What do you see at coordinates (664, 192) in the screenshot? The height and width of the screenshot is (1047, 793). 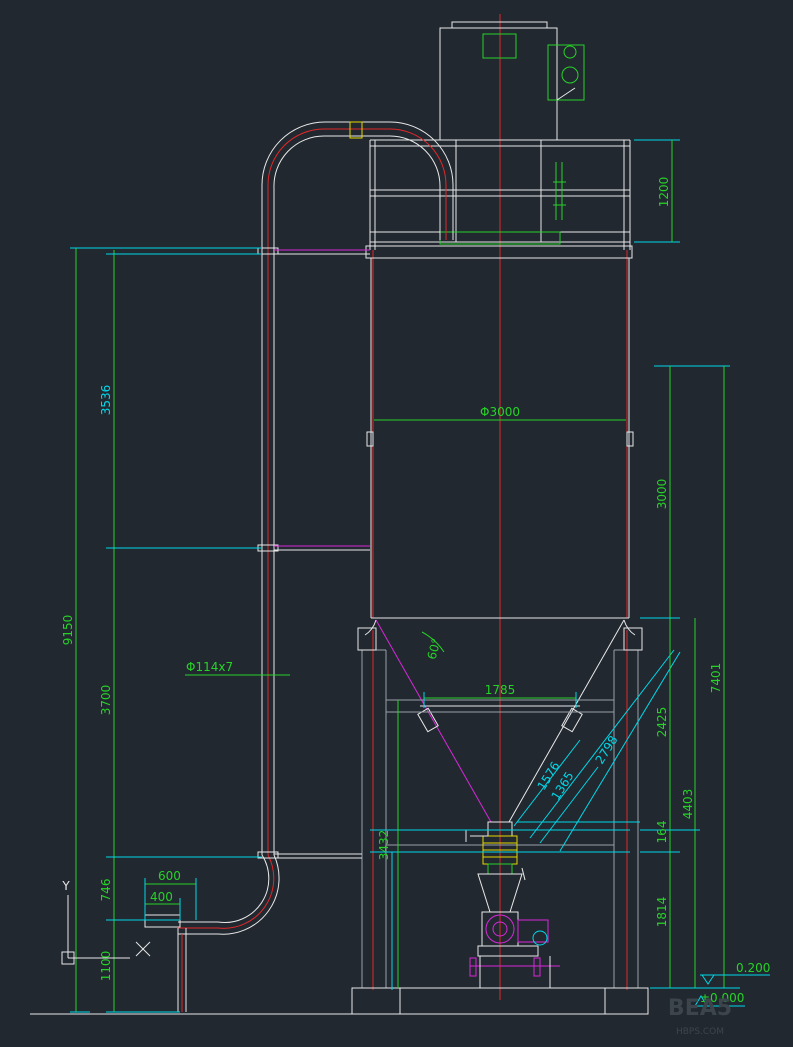 I see `dim-top-frame: 1200` at bounding box center [664, 192].